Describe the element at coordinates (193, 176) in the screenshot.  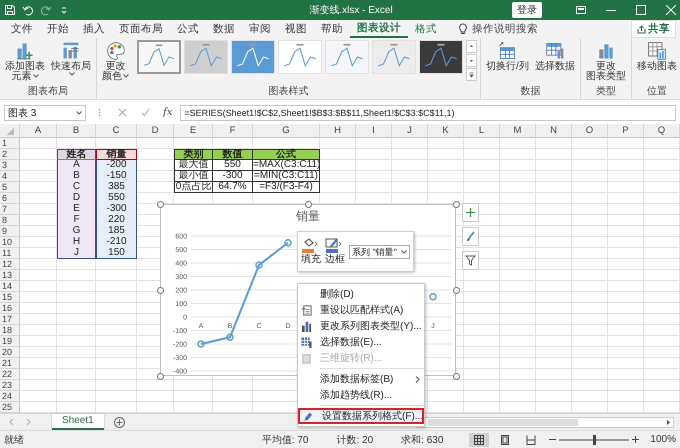
I see `table-cell: 最小值` at that location.